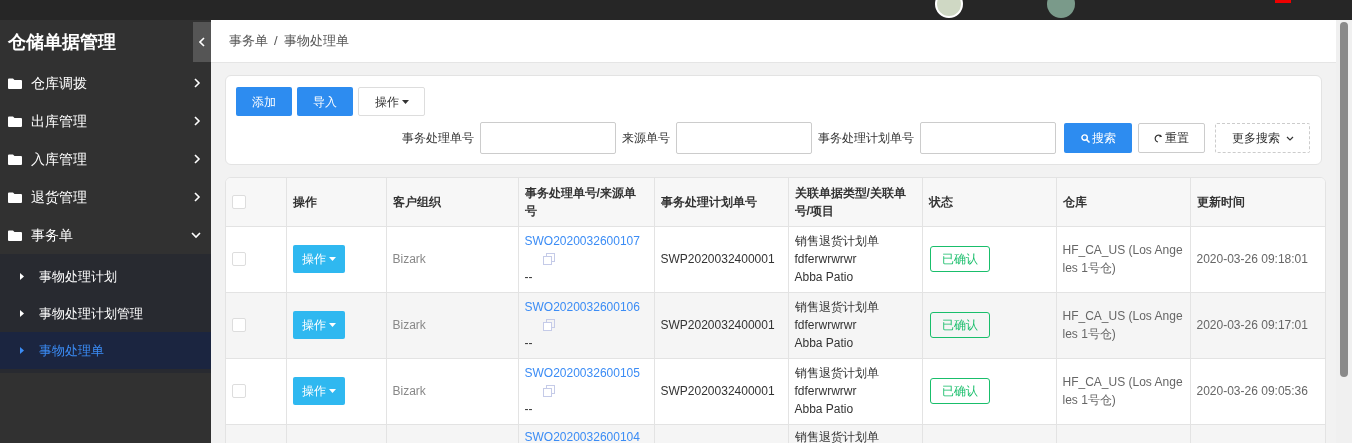 This screenshot has height=443, width=1352. What do you see at coordinates (62, 42) in the screenshot?
I see `sidebar-title: 仓储单据管理` at bounding box center [62, 42].